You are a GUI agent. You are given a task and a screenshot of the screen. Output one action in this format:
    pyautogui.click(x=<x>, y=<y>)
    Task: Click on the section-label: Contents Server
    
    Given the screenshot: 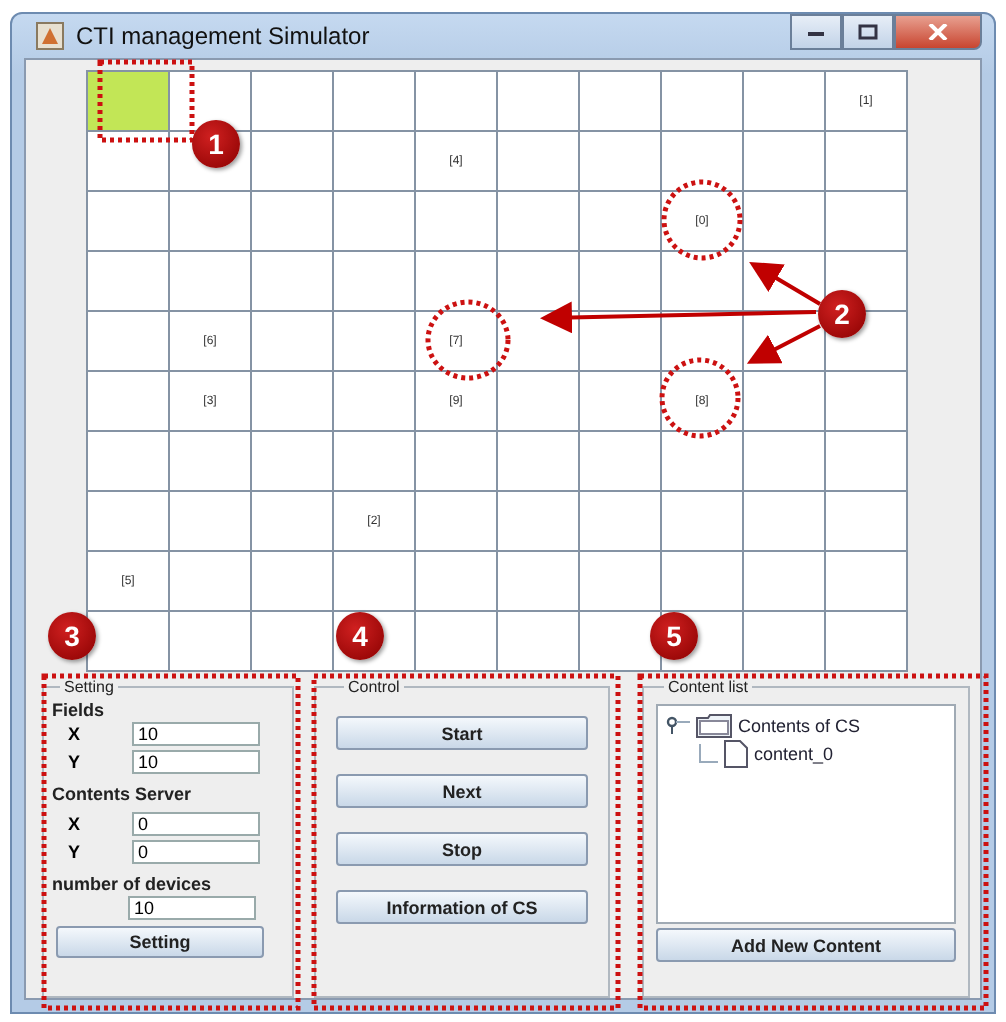 What is the action you would take?
    pyautogui.click(x=123, y=794)
    